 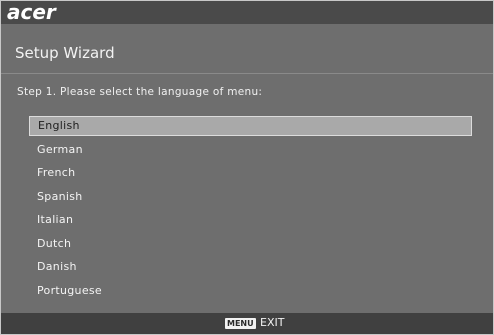 I want to click on top-bar: acer, so click(x=247, y=12).